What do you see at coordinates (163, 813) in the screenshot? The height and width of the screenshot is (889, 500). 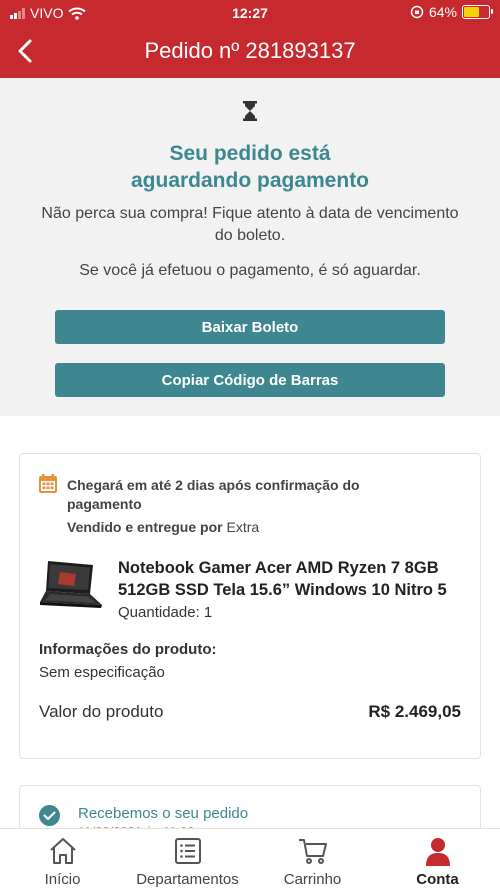 I see `timeline-step-label: Recebemos o seu pedido` at bounding box center [163, 813].